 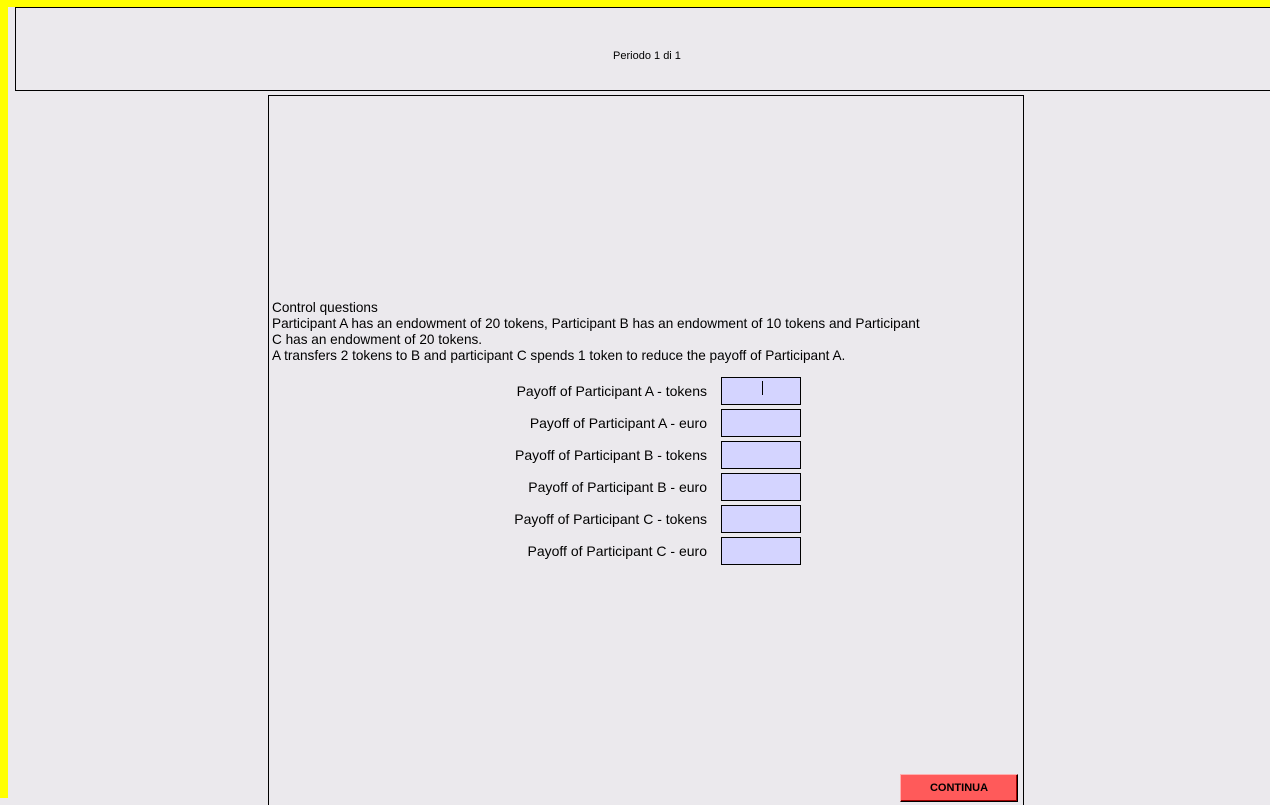 I want to click on payoff-a-tokens-input, so click(x=761, y=391).